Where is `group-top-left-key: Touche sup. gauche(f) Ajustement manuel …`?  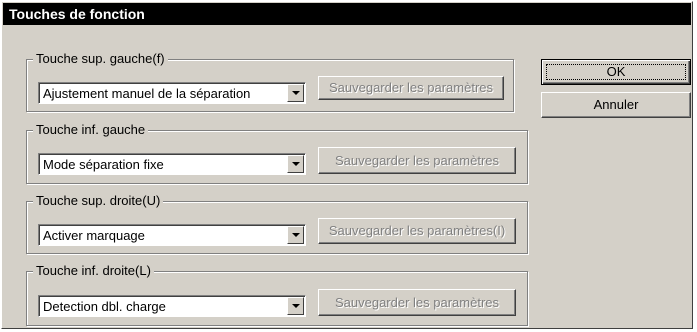 group-top-left-key: Touche sup. gauche(f) Ajustement manuel … is located at coordinates (270, 81).